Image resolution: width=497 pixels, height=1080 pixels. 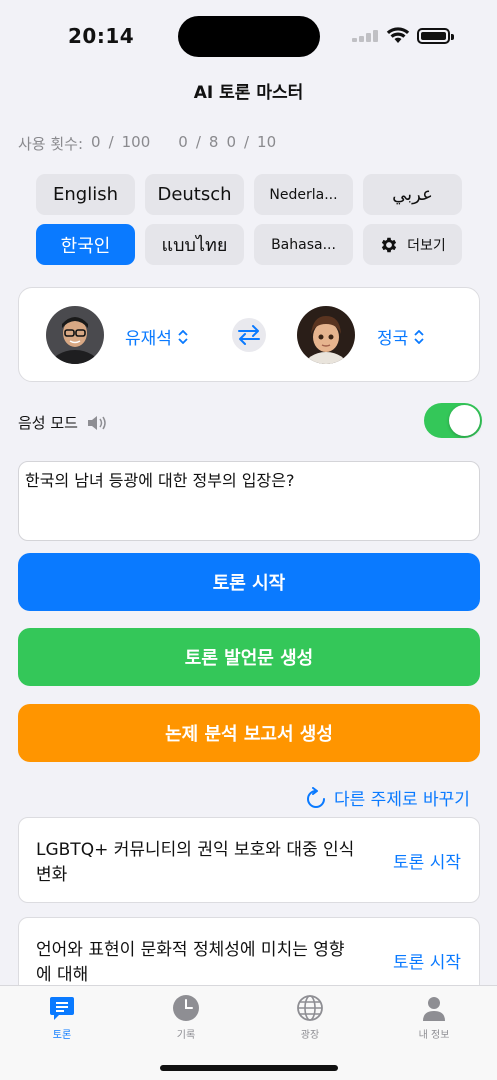 I want to click on usage-total-1: 100, so click(x=136, y=142).